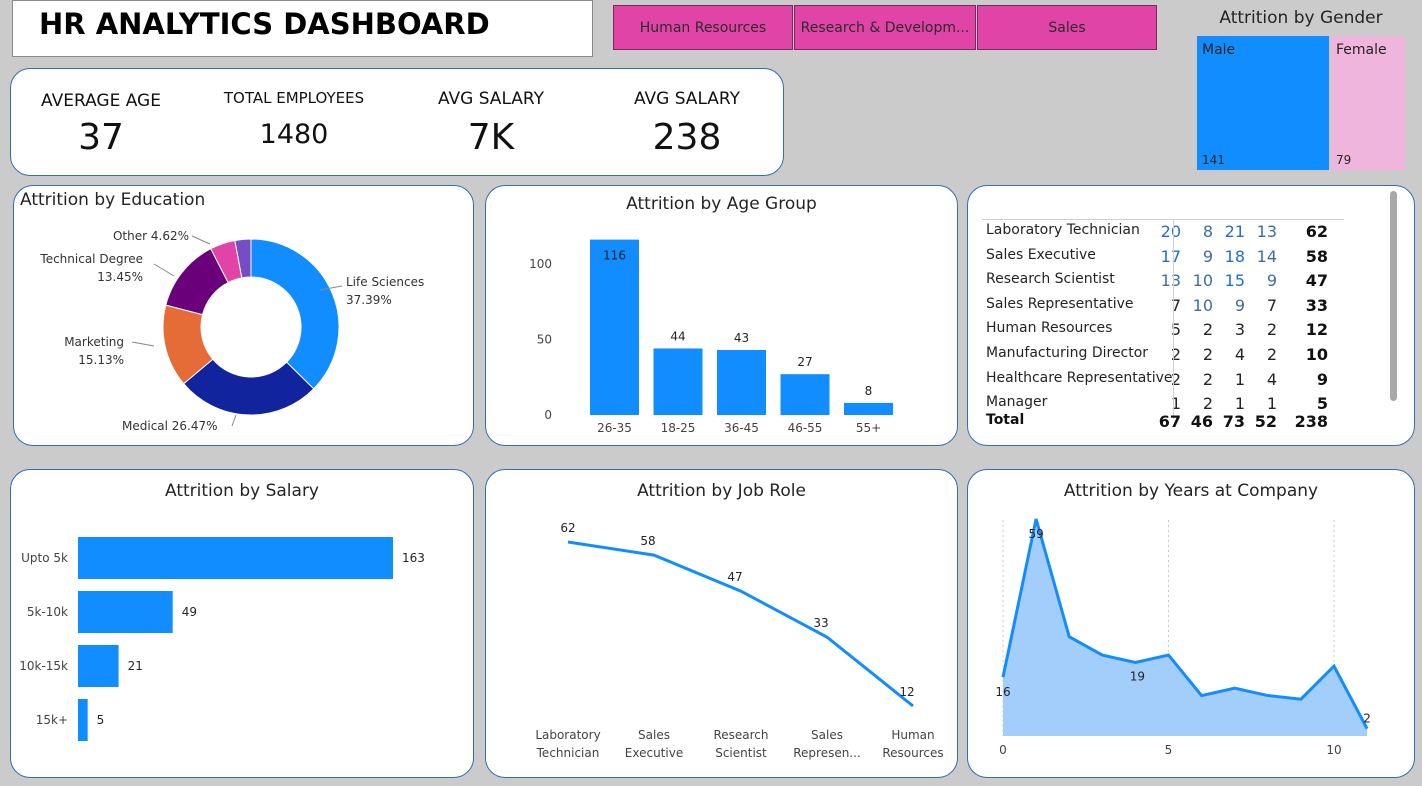 The height and width of the screenshot is (786, 1422). What do you see at coordinates (1393, 296) in the screenshot?
I see `matrix-scrollbar` at bounding box center [1393, 296].